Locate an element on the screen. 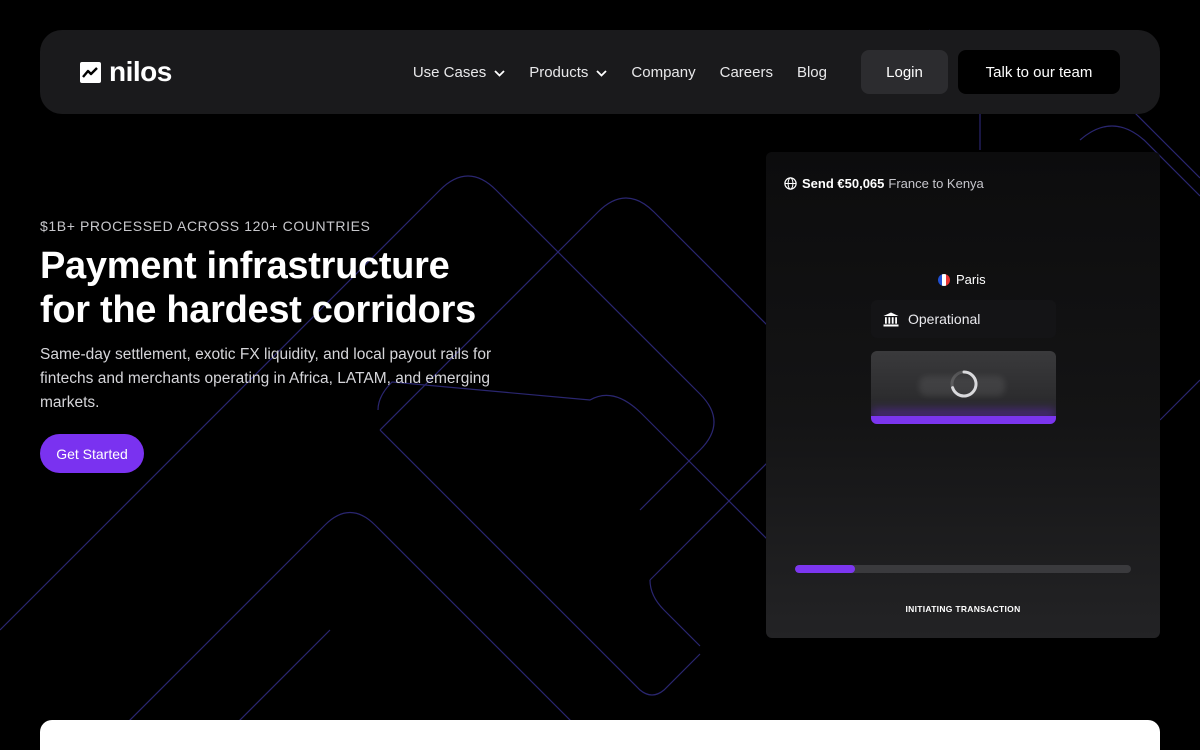 This screenshot has height=750, width=1200. progress-label: INITIATING TRANSACTION is located at coordinates (963, 609).